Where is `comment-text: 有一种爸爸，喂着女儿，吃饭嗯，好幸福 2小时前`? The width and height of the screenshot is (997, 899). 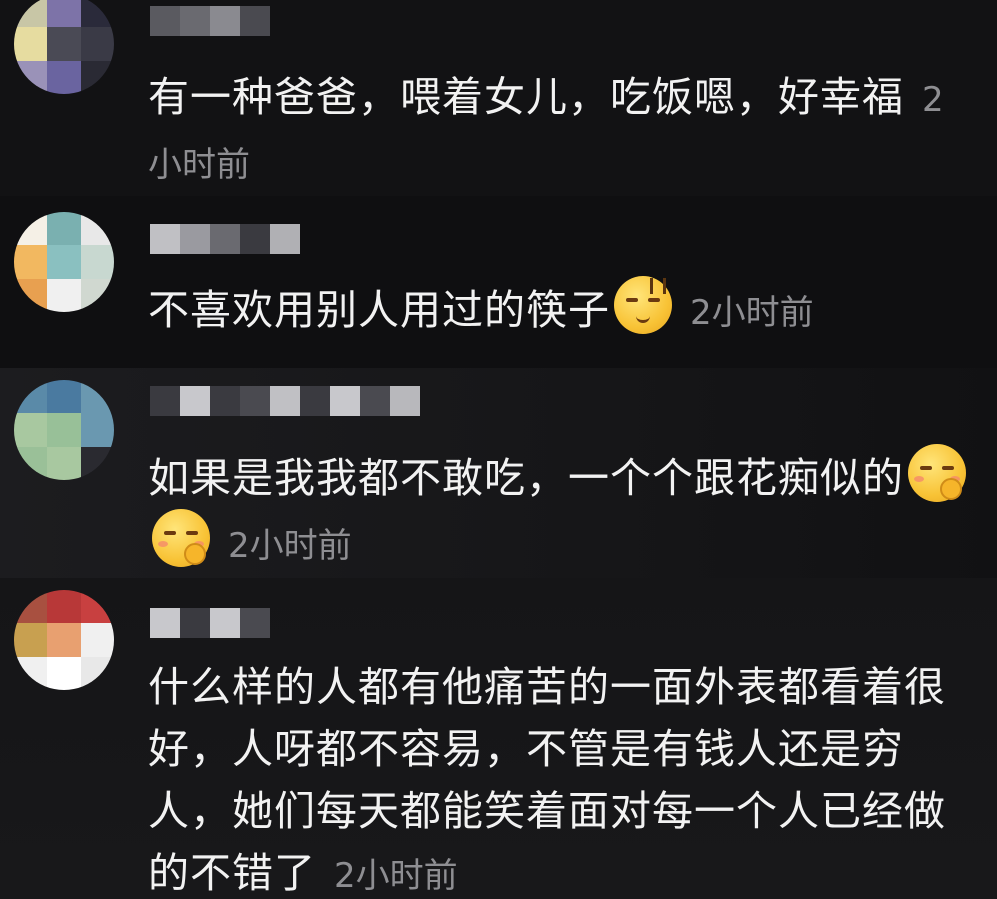 comment-text: 有一种爸爸，喂着女儿，吃饭嗯，好幸福 2小时前 is located at coordinates (558, 131).